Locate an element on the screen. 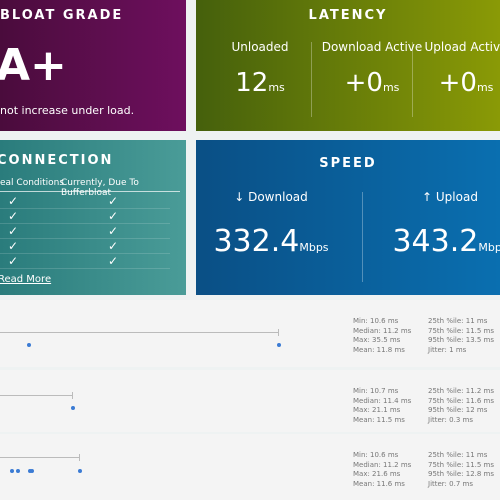 The width and height of the screenshot is (500, 500). stat-right: Jitter: 1 ms is located at coordinates (447, 349).